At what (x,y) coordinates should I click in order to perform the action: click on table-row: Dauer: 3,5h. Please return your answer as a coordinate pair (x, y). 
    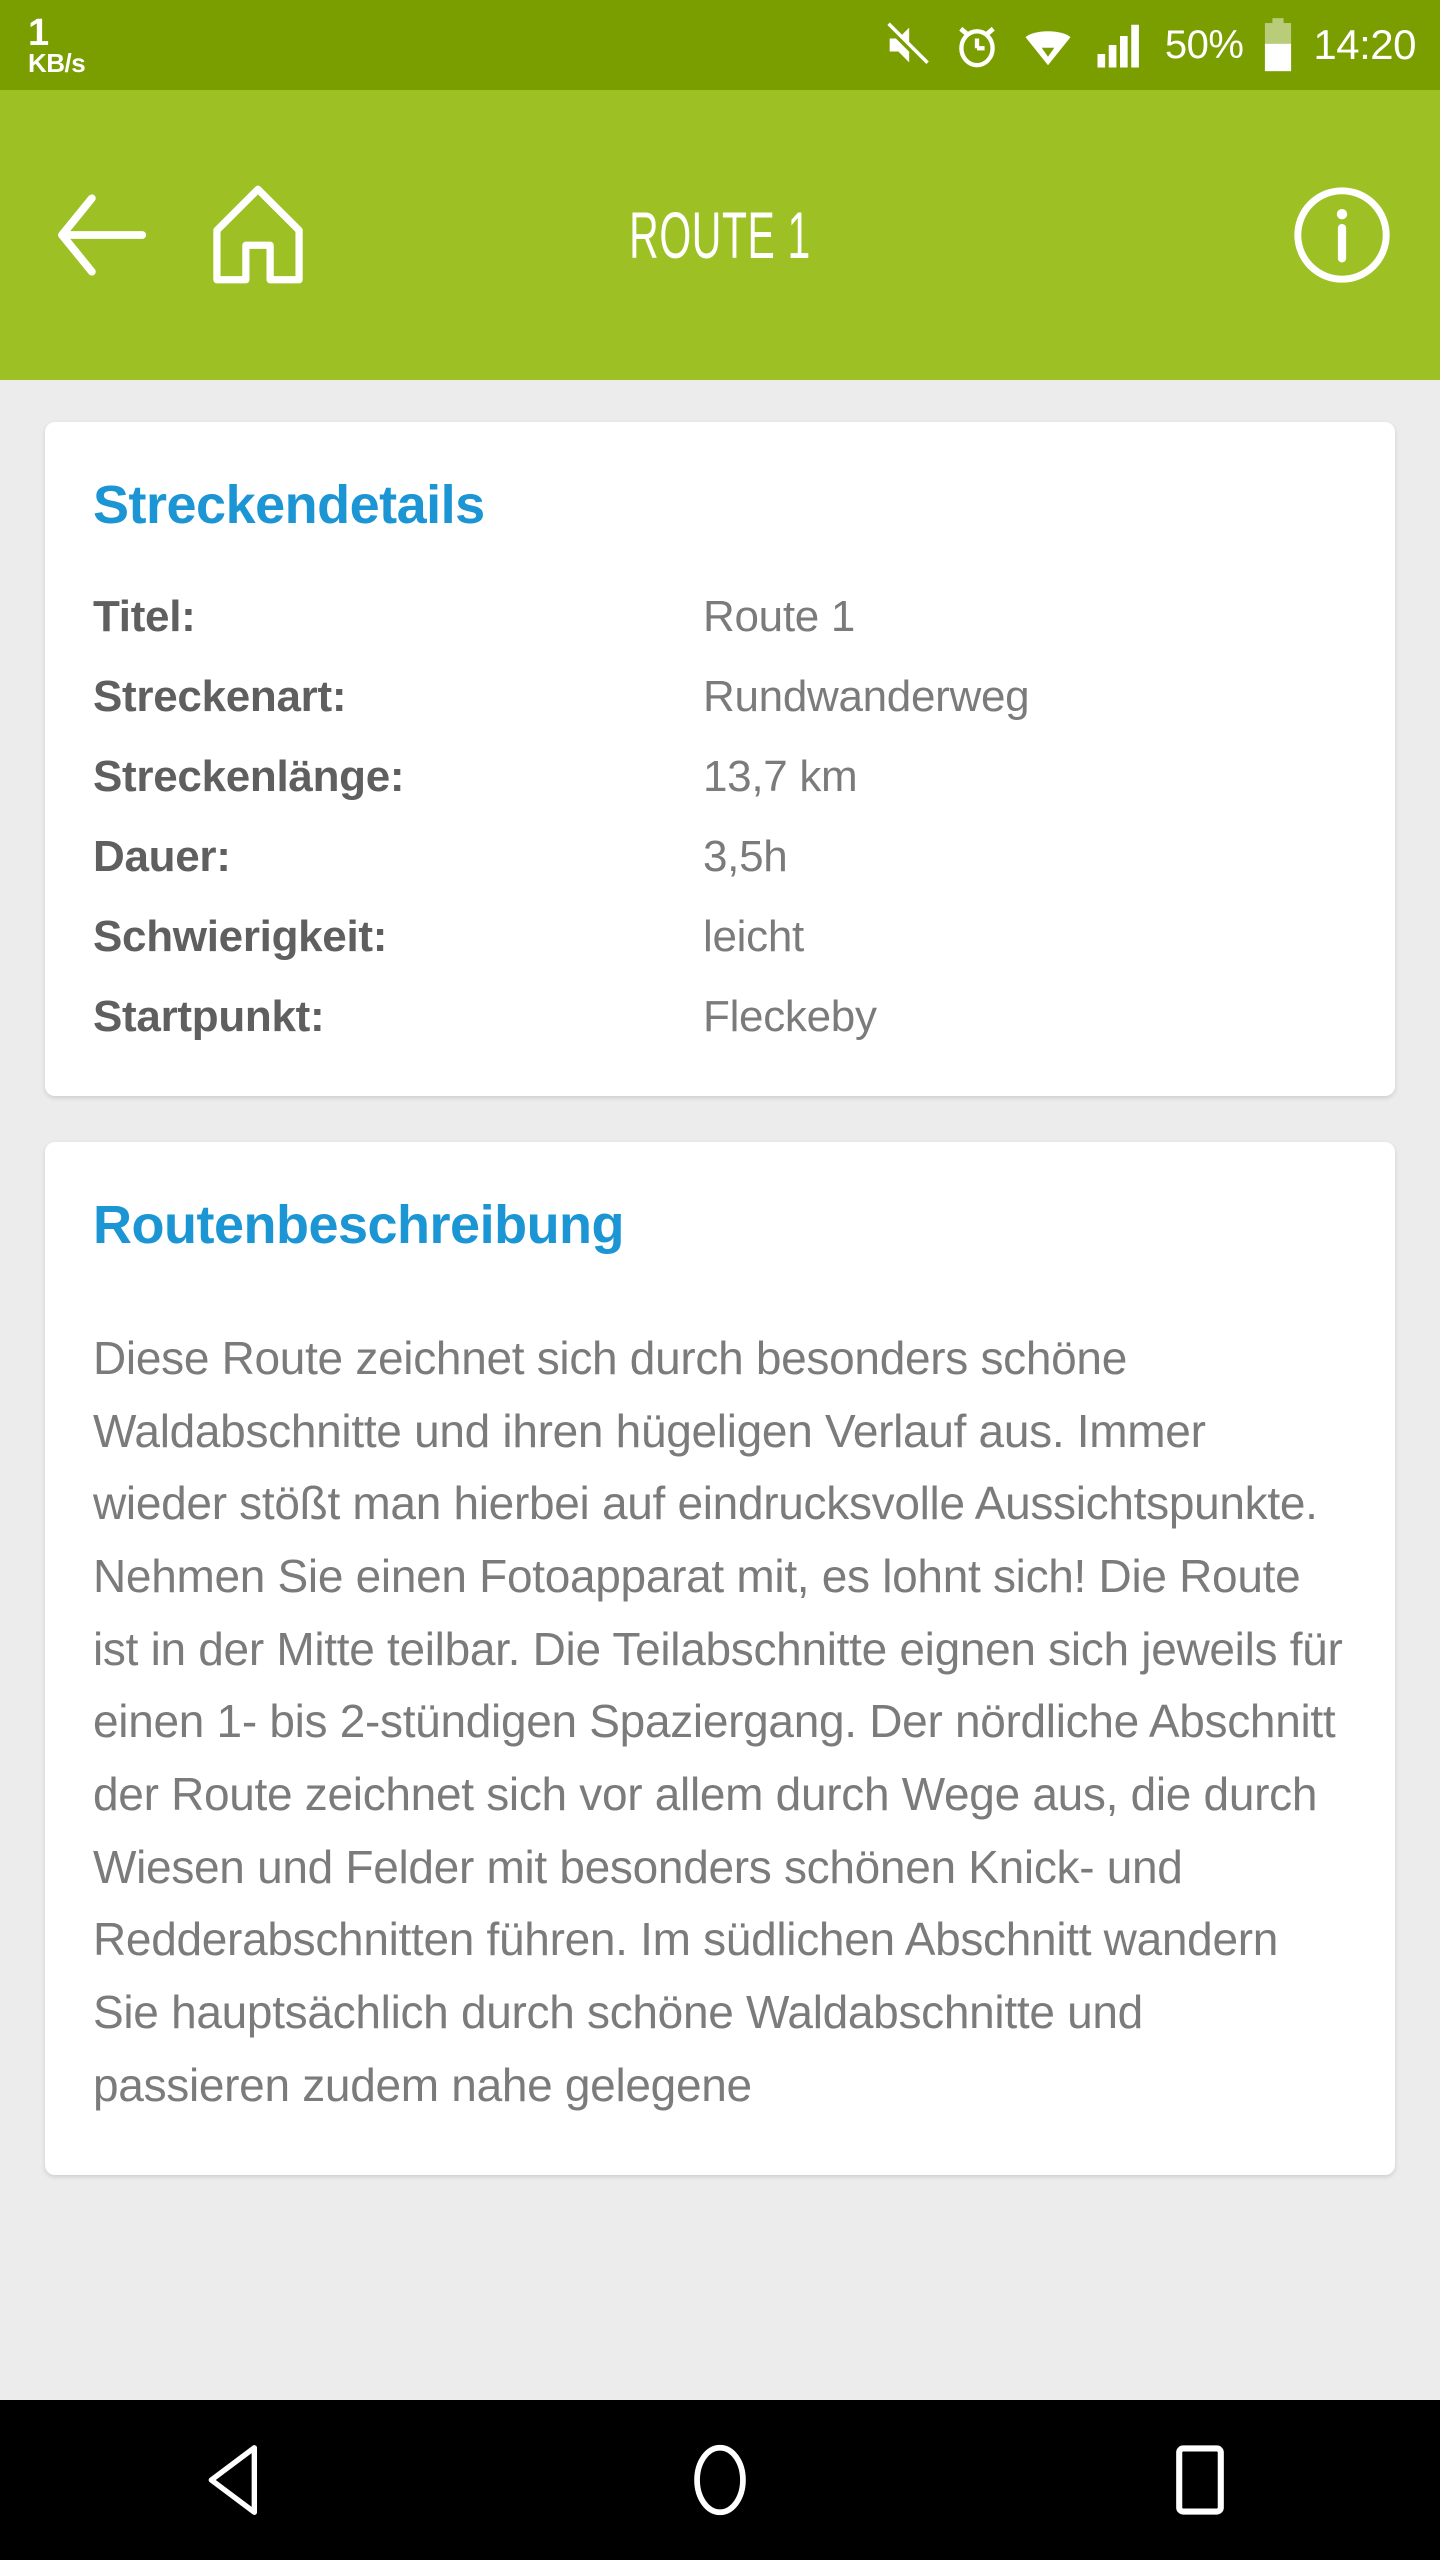
    Looking at the image, I should click on (720, 857).